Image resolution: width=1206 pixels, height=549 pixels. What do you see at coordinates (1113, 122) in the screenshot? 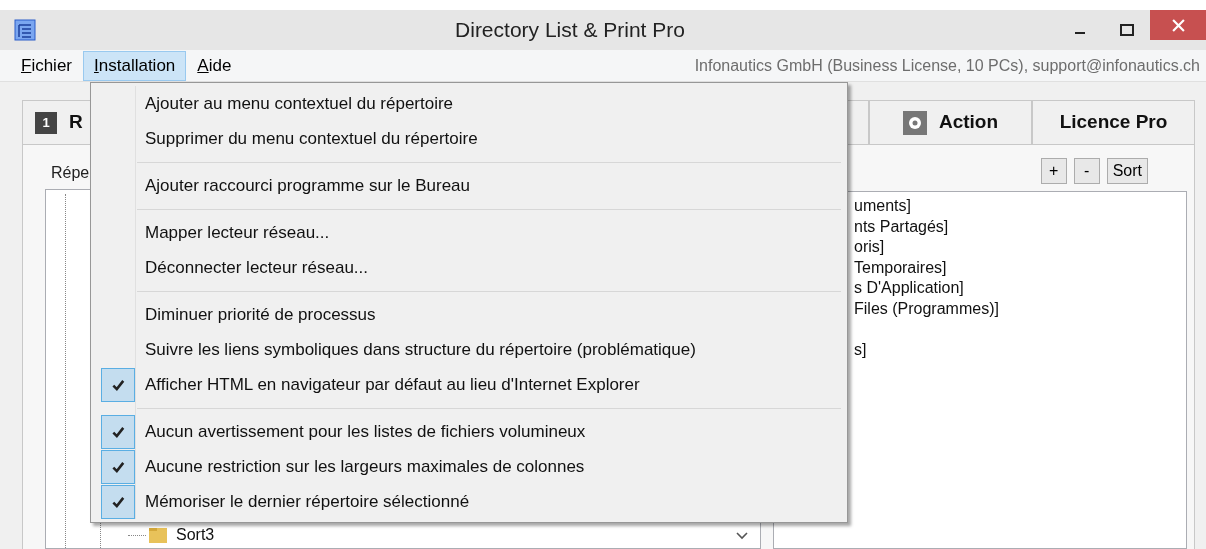
I see `tab: Licence Pro` at bounding box center [1113, 122].